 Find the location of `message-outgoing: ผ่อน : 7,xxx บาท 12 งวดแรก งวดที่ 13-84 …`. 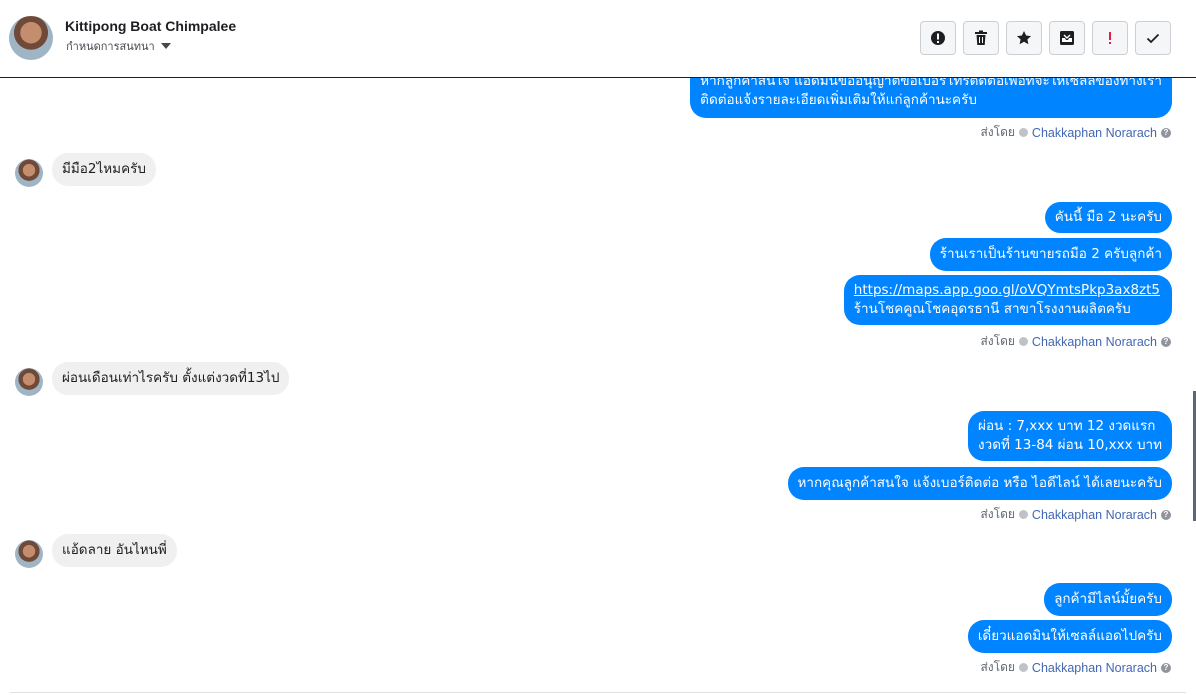

message-outgoing: ผ่อน : 7,xxx บาท 12 งวดแรก งวดที่ 13-84 … is located at coordinates (1070, 436).